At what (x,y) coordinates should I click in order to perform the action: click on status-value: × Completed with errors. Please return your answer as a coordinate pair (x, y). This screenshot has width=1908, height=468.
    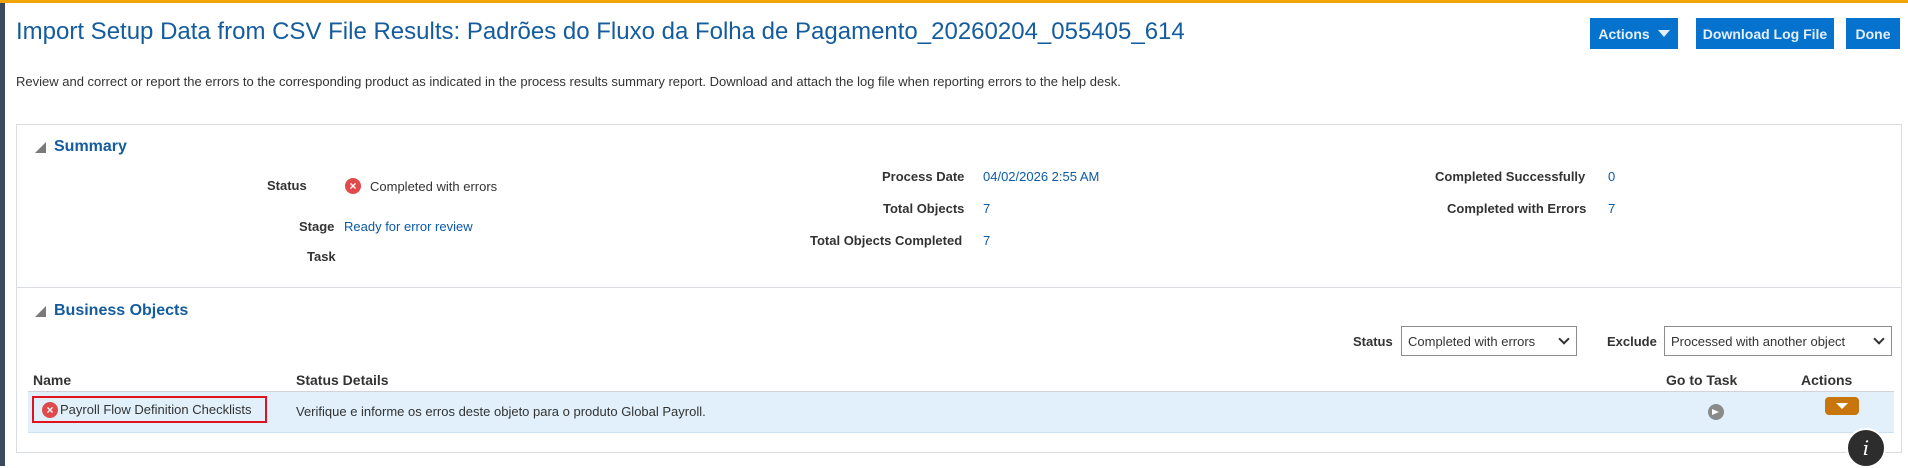
    Looking at the image, I should click on (421, 186).